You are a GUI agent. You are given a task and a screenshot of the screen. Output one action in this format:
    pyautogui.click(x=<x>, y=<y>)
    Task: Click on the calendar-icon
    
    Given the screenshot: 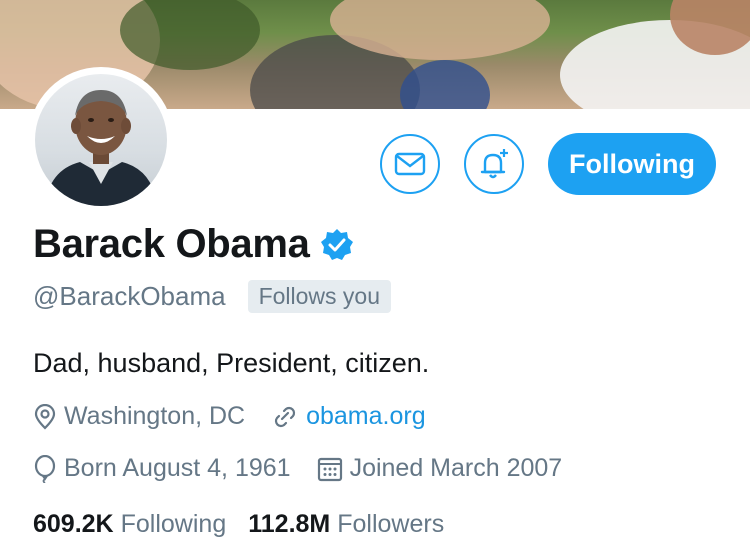 What is the action you would take?
    pyautogui.click(x=329, y=469)
    